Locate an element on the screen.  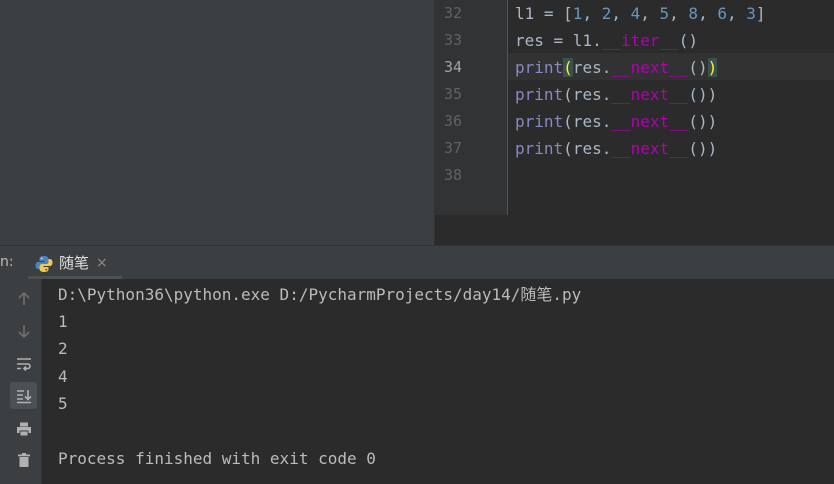
line-number: 33 is located at coordinates (452, 40).